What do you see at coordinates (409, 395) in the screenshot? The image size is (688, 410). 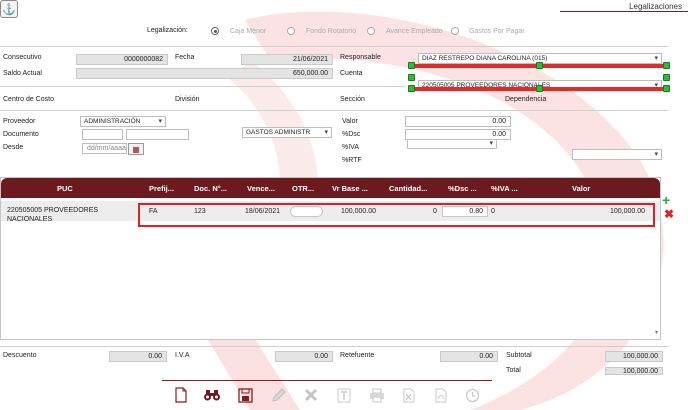 I see `export-excel-icon` at bounding box center [409, 395].